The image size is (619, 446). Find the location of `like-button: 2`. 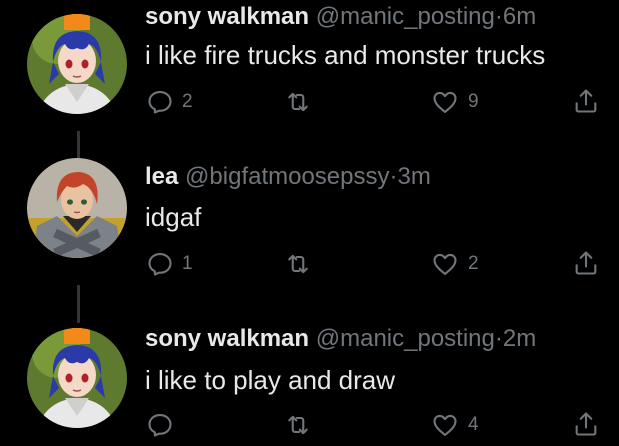

like-button: 2 is located at coordinates (454, 264).